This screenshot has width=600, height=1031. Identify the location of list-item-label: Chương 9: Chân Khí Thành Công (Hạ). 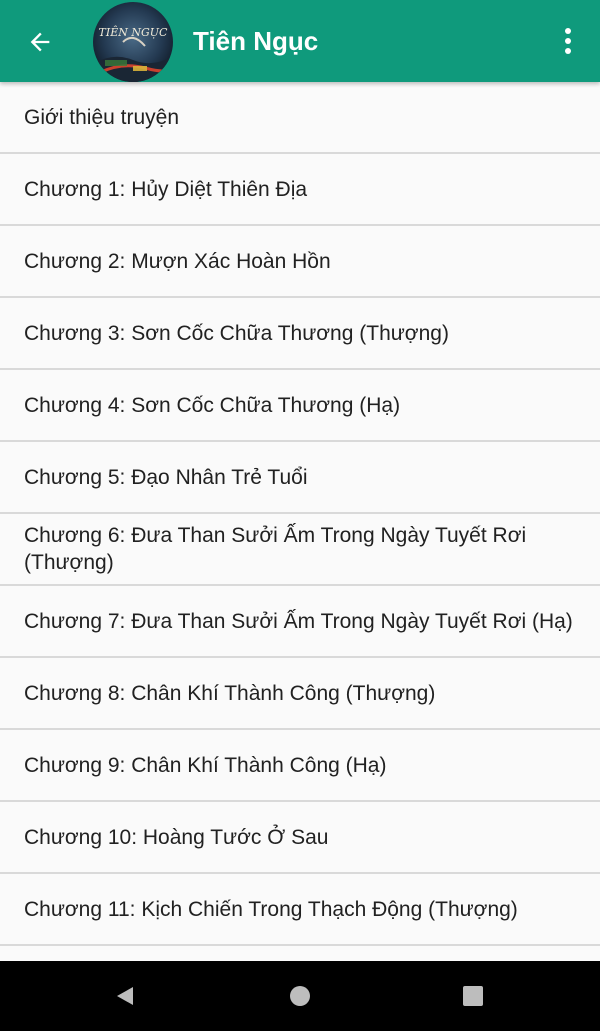
(205, 765).